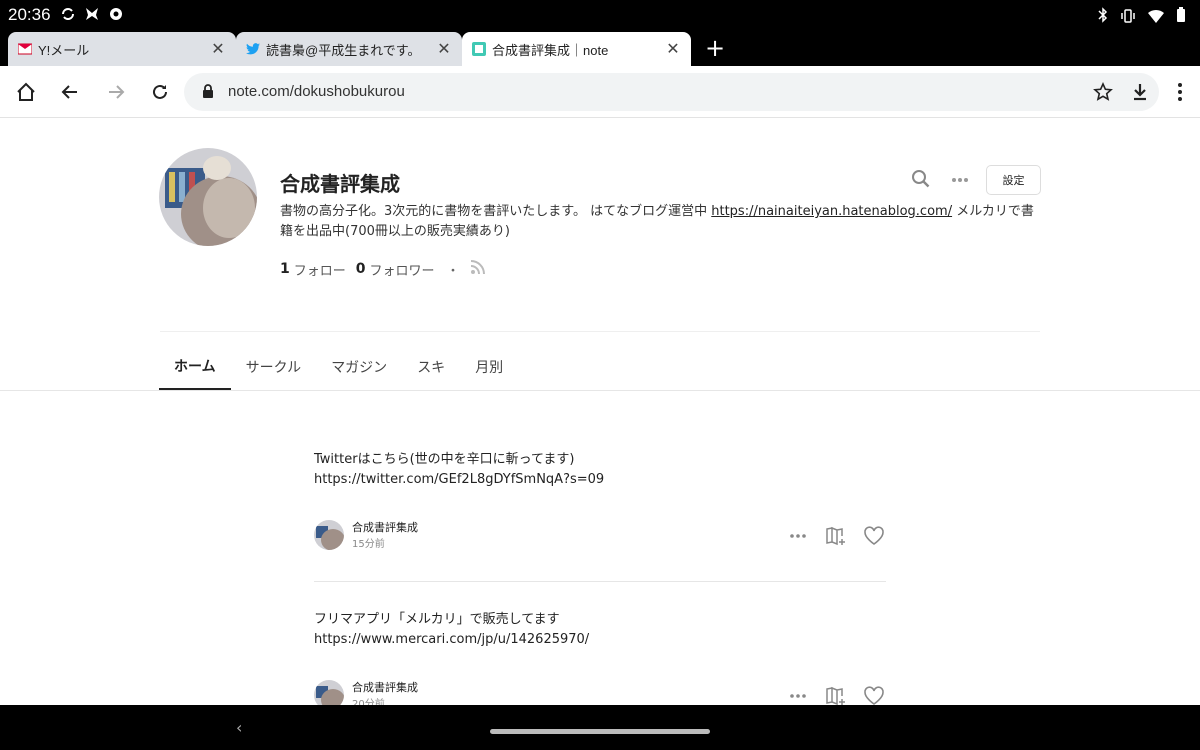 This screenshot has width=1200, height=750. What do you see at coordinates (208, 93) in the screenshot?
I see `lock-icon` at bounding box center [208, 93].